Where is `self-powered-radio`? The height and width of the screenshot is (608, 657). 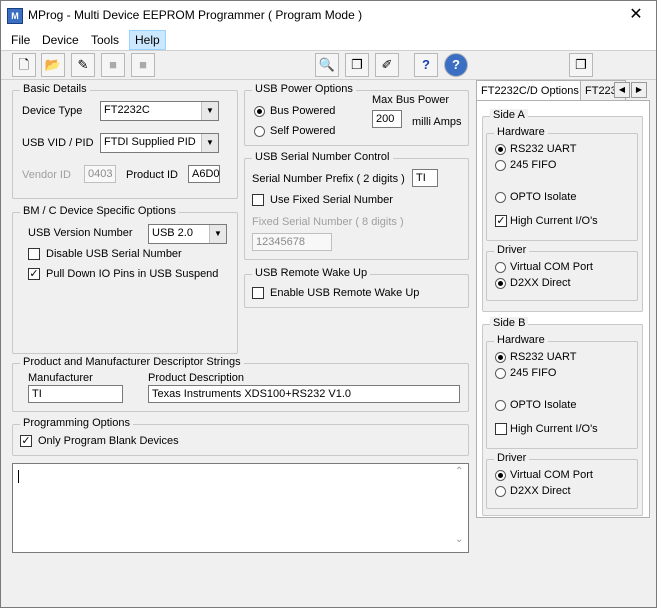
self-powered-radio is located at coordinates (259, 131).